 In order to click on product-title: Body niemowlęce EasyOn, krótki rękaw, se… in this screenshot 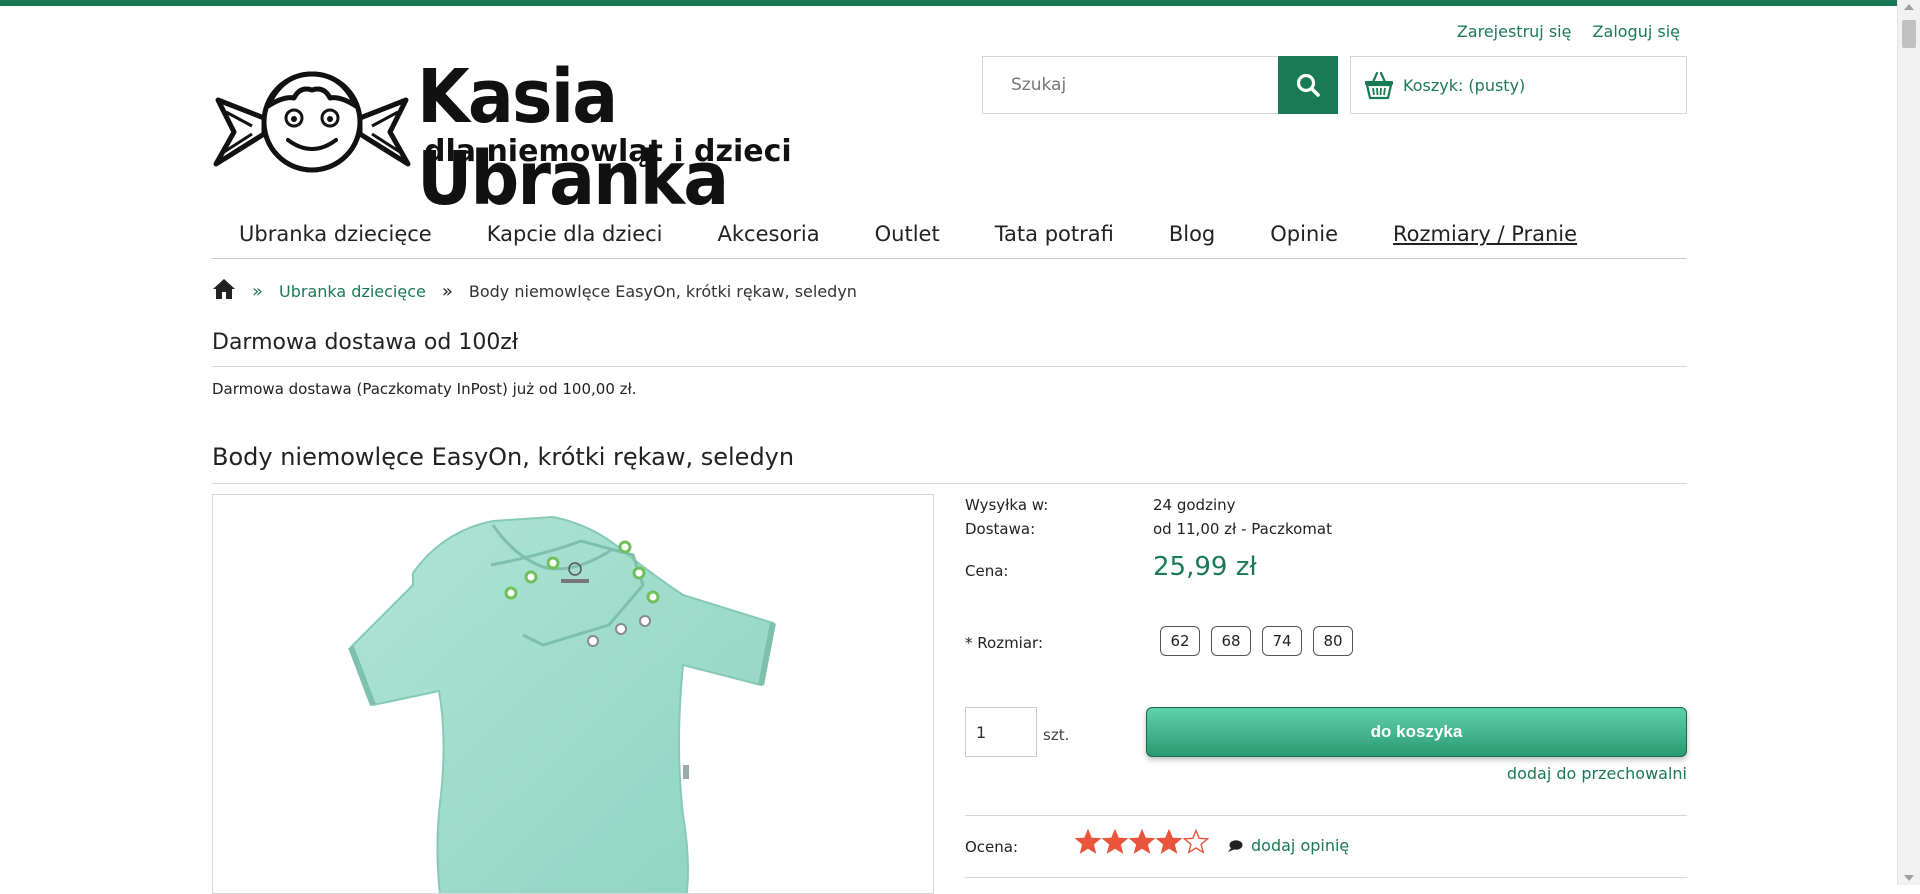, I will do `click(949, 463)`.